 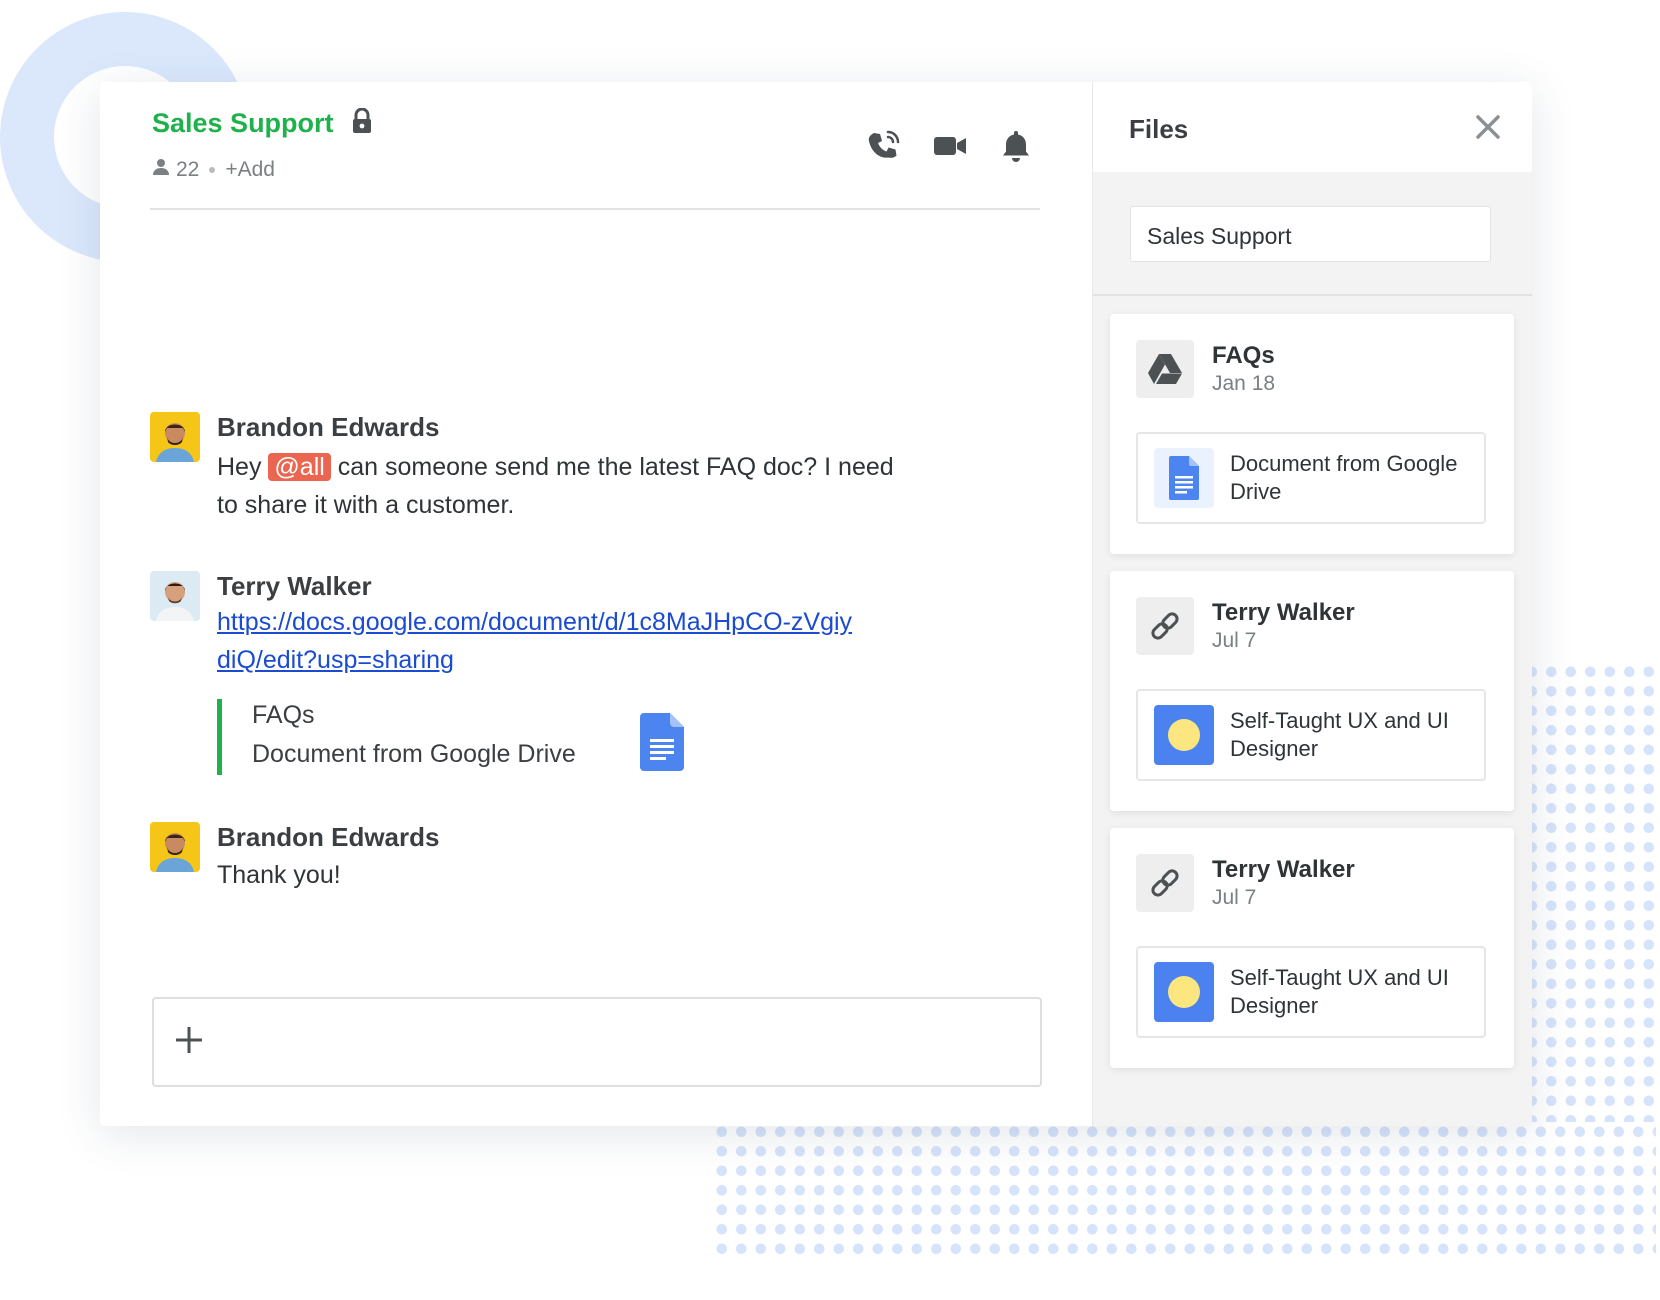 I want to click on member-count: 22, so click(x=187, y=170).